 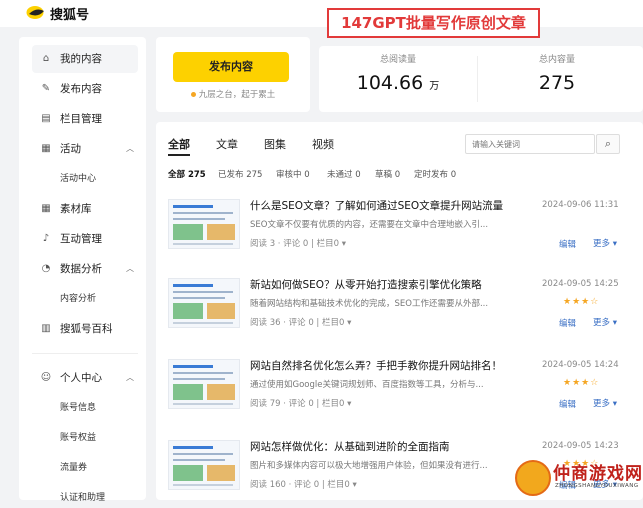 I want to click on article-date: 2024-09-05 14:23, so click(x=580, y=446).